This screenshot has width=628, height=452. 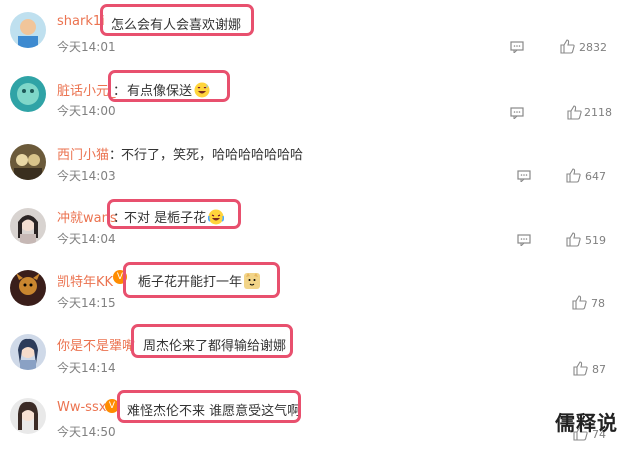 I want to click on username: Ww-ssx, so click(x=81, y=407).